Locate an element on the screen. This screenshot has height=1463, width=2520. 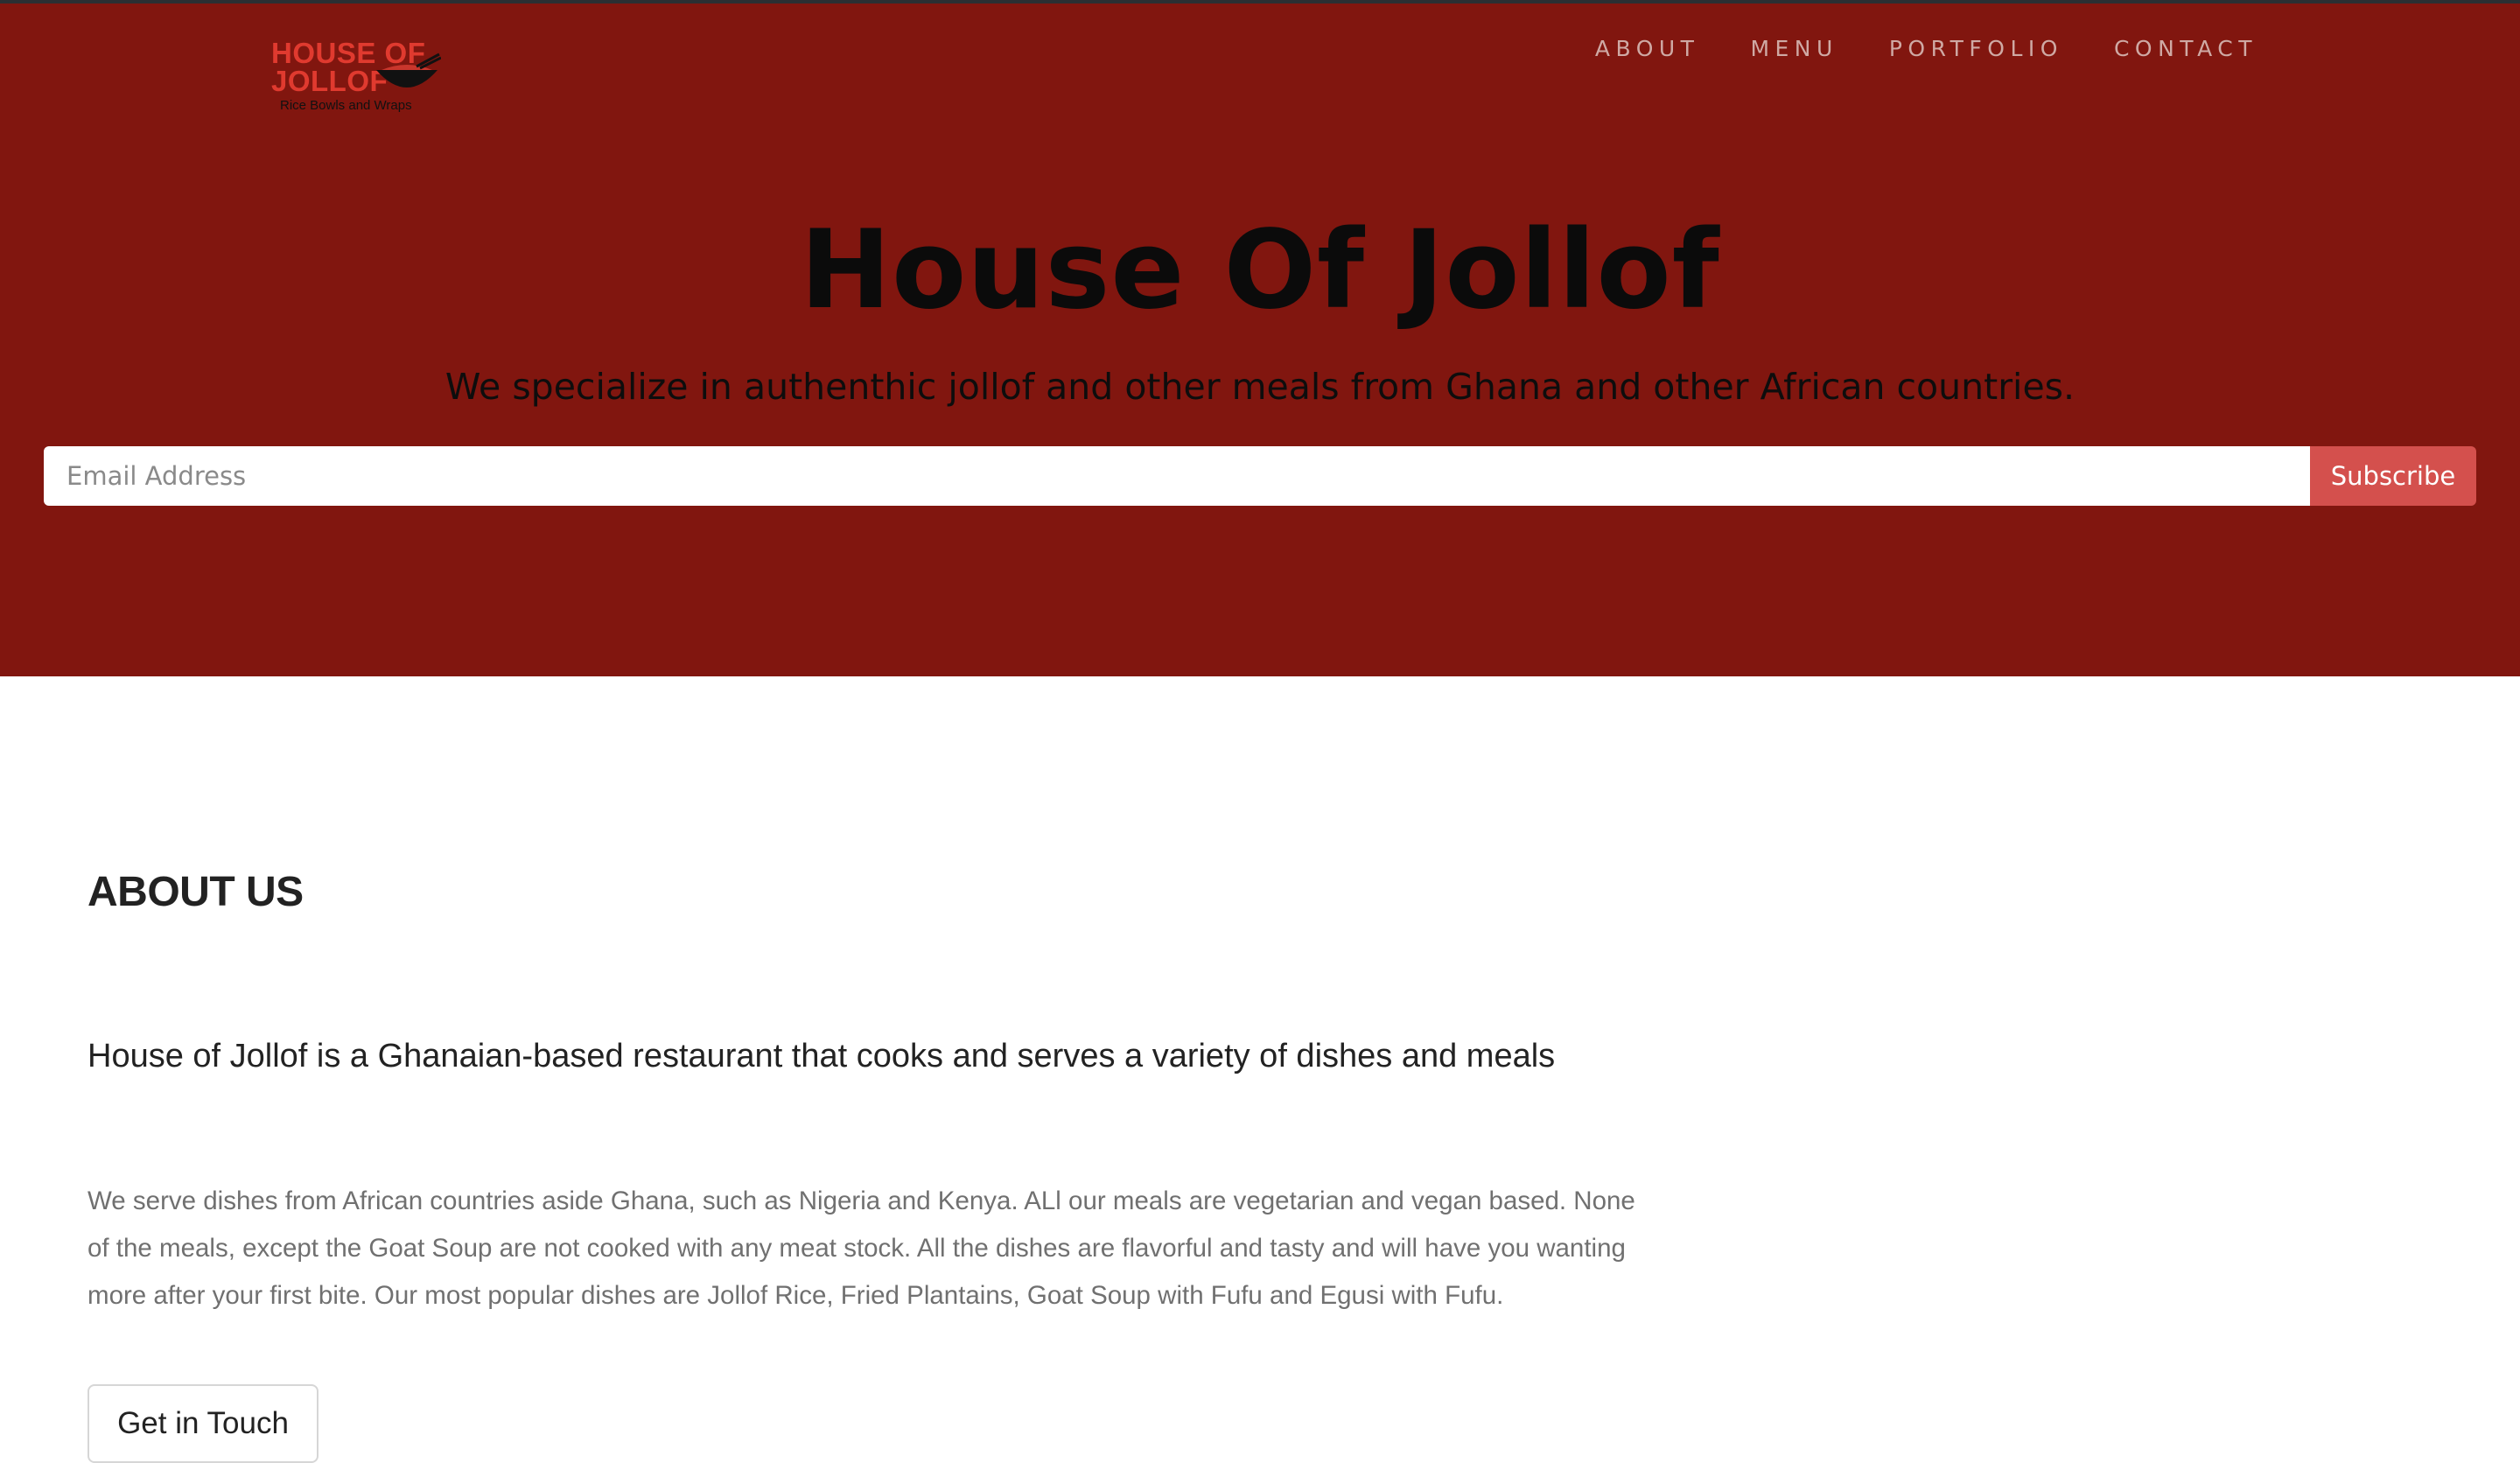
rice-bowl-icon is located at coordinates (408, 70).